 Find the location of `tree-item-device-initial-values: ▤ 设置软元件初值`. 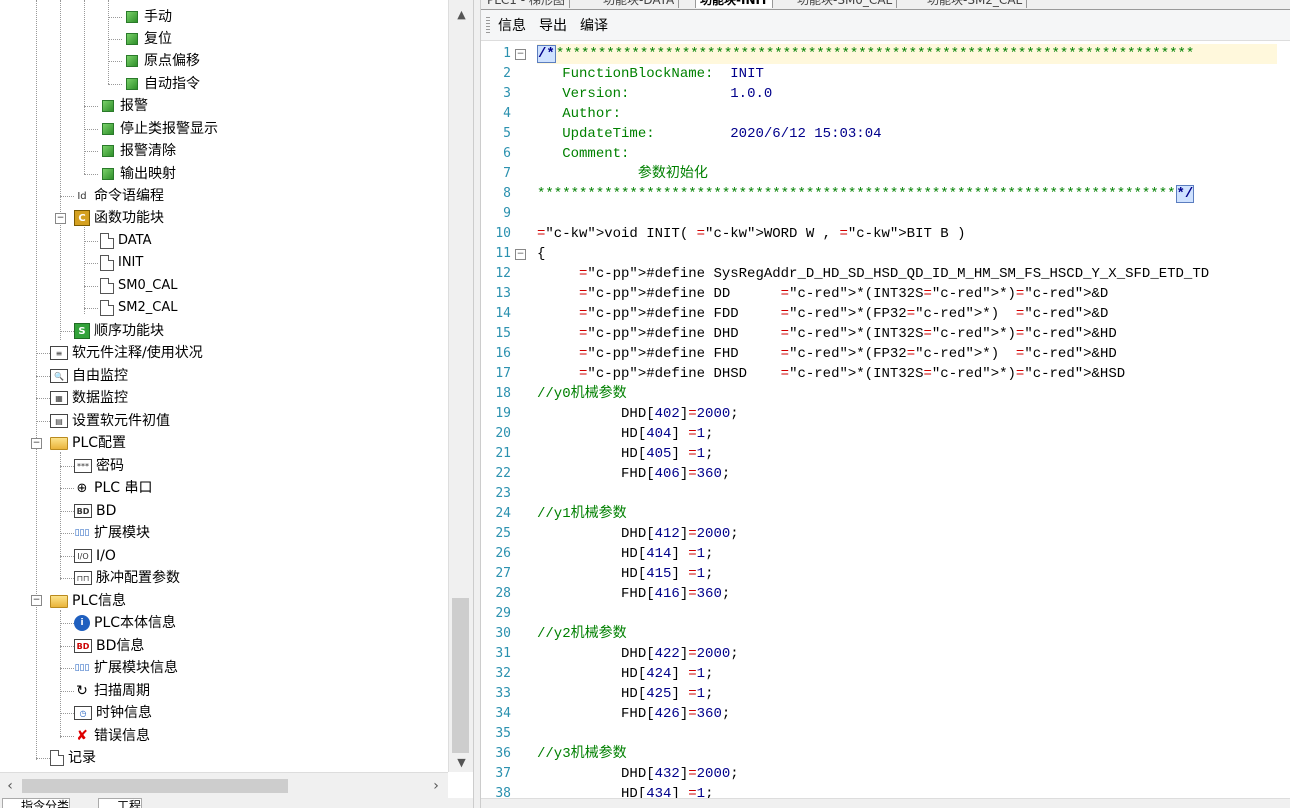

tree-item-device-initial-values: ▤ 设置软元件初值 is located at coordinates (110, 421).